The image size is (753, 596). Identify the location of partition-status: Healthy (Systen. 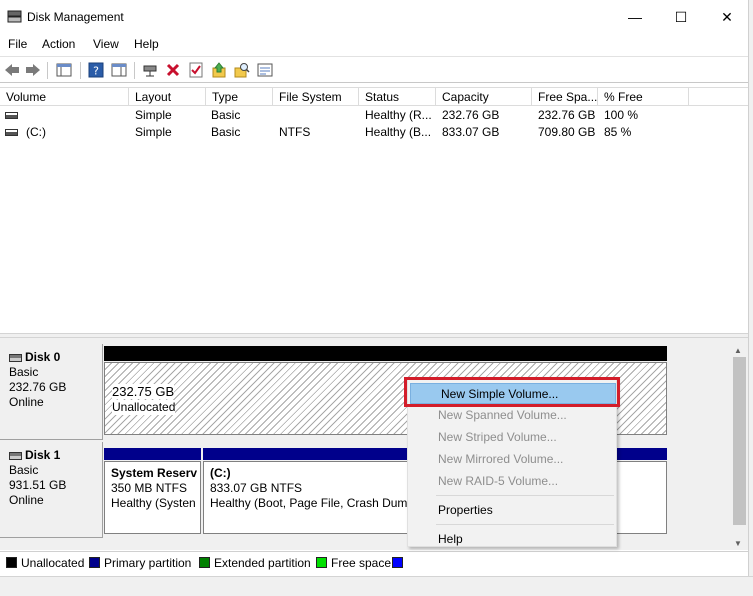
(153, 503).